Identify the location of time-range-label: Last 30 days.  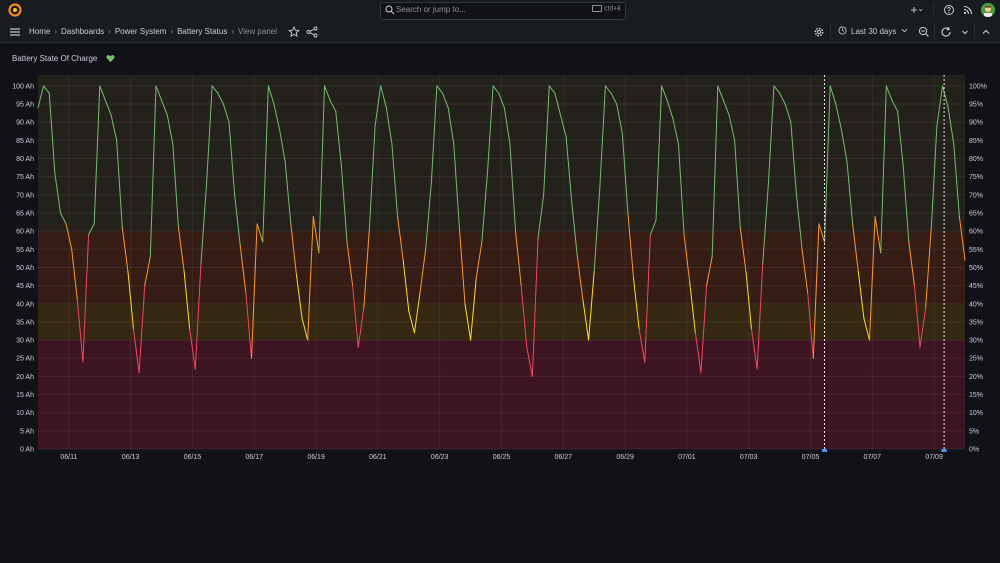
(874, 31).